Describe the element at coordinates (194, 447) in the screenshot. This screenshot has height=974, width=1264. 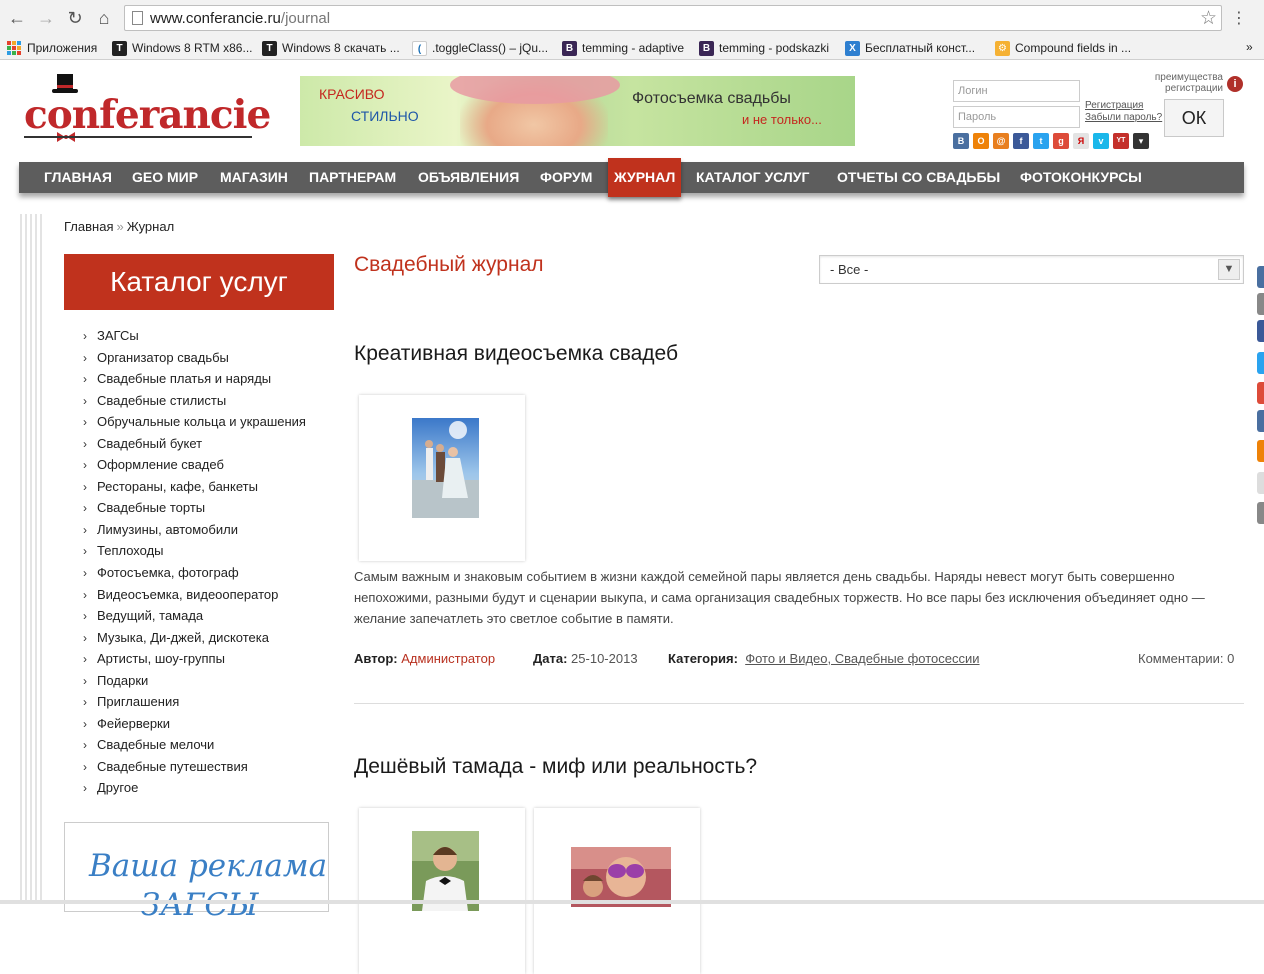
I see `catalog-item: › Свадебный букет` at that location.